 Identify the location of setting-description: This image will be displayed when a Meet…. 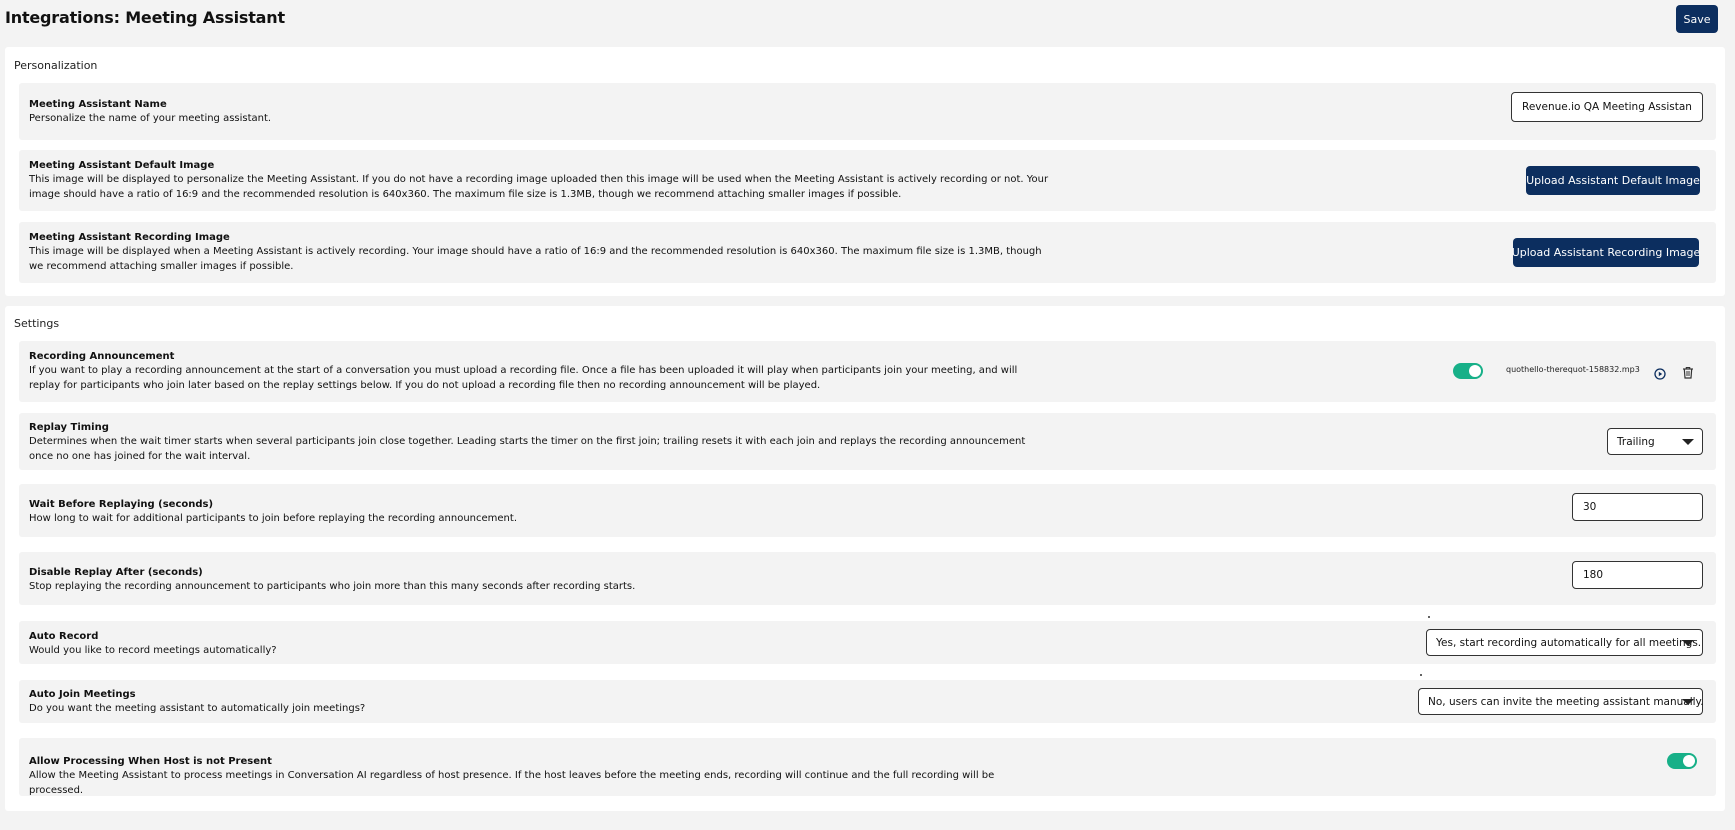
(535, 259).